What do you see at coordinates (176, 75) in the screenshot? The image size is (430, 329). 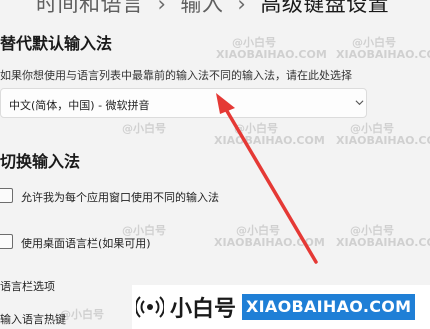 I see `override-description: 如果你想使用与语言列表中最靠前的输入法不同的输入法，请在此处选择` at bounding box center [176, 75].